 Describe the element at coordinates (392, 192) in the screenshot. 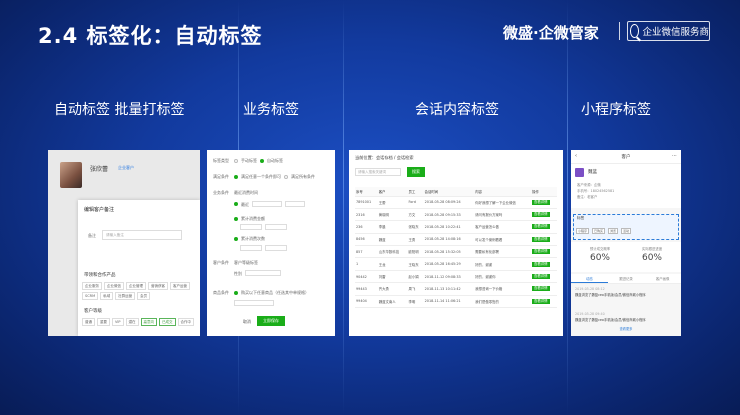

I see `column-header: 客户` at that location.